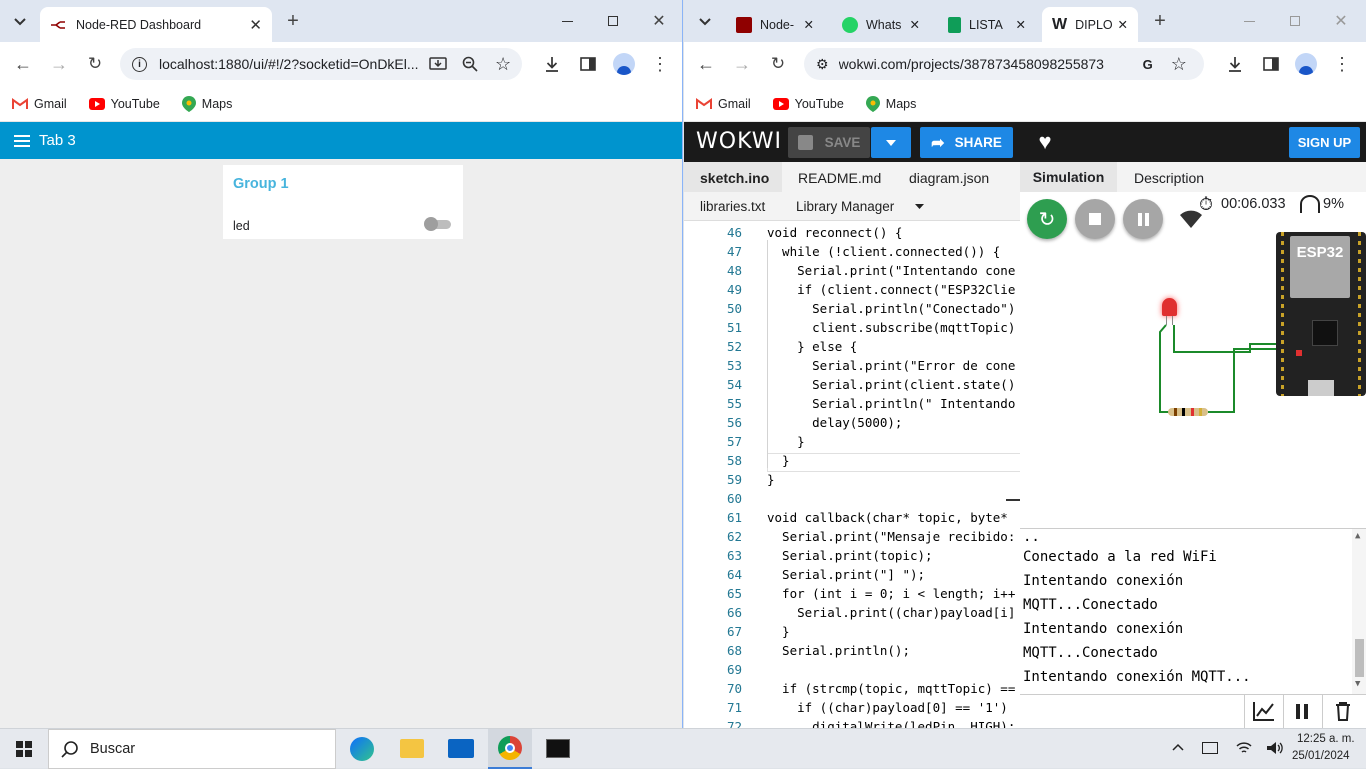  What do you see at coordinates (1283, 711) in the screenshot?
I see `serial-divider` at bounding box center [1283, 711].